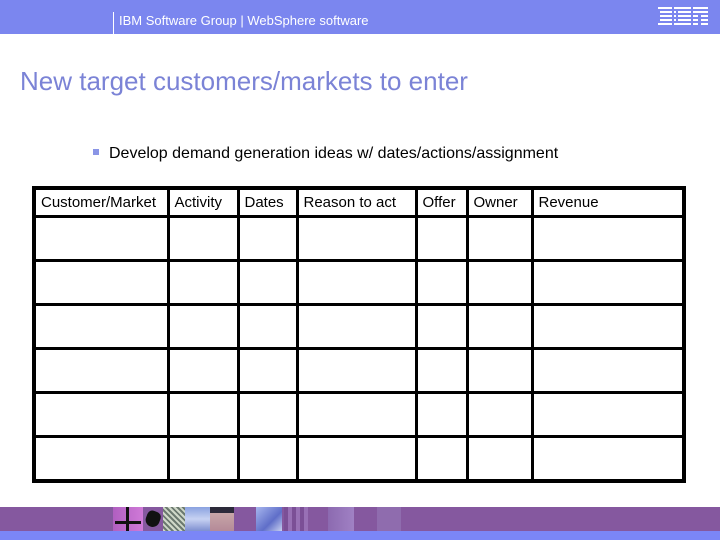 This screenshot has width=720, height=540. I want to click on grid-building-image, so click(174, 519).